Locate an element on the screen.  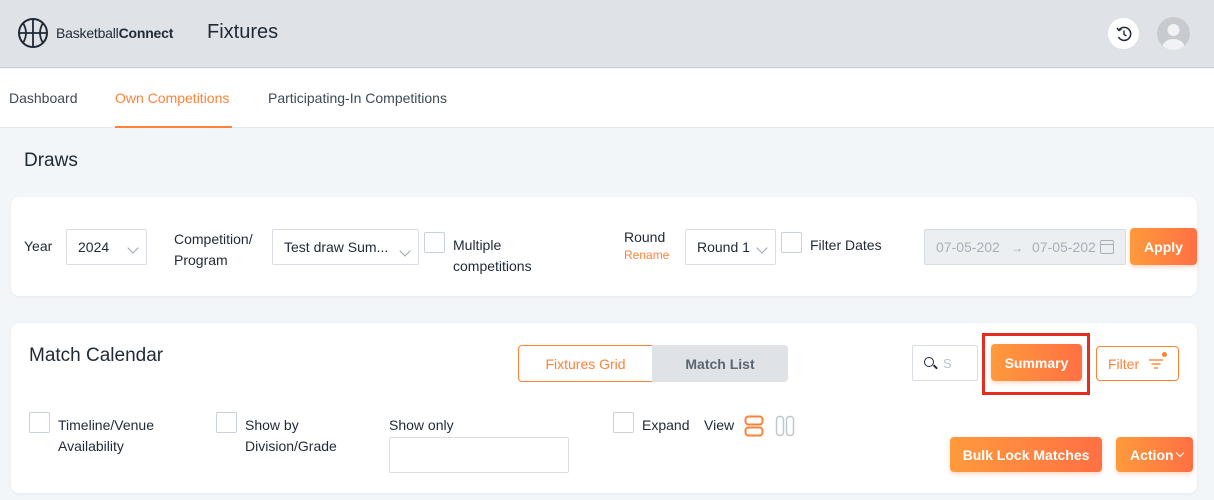
round-select: Round 1 is located at coordinates (730, 247).